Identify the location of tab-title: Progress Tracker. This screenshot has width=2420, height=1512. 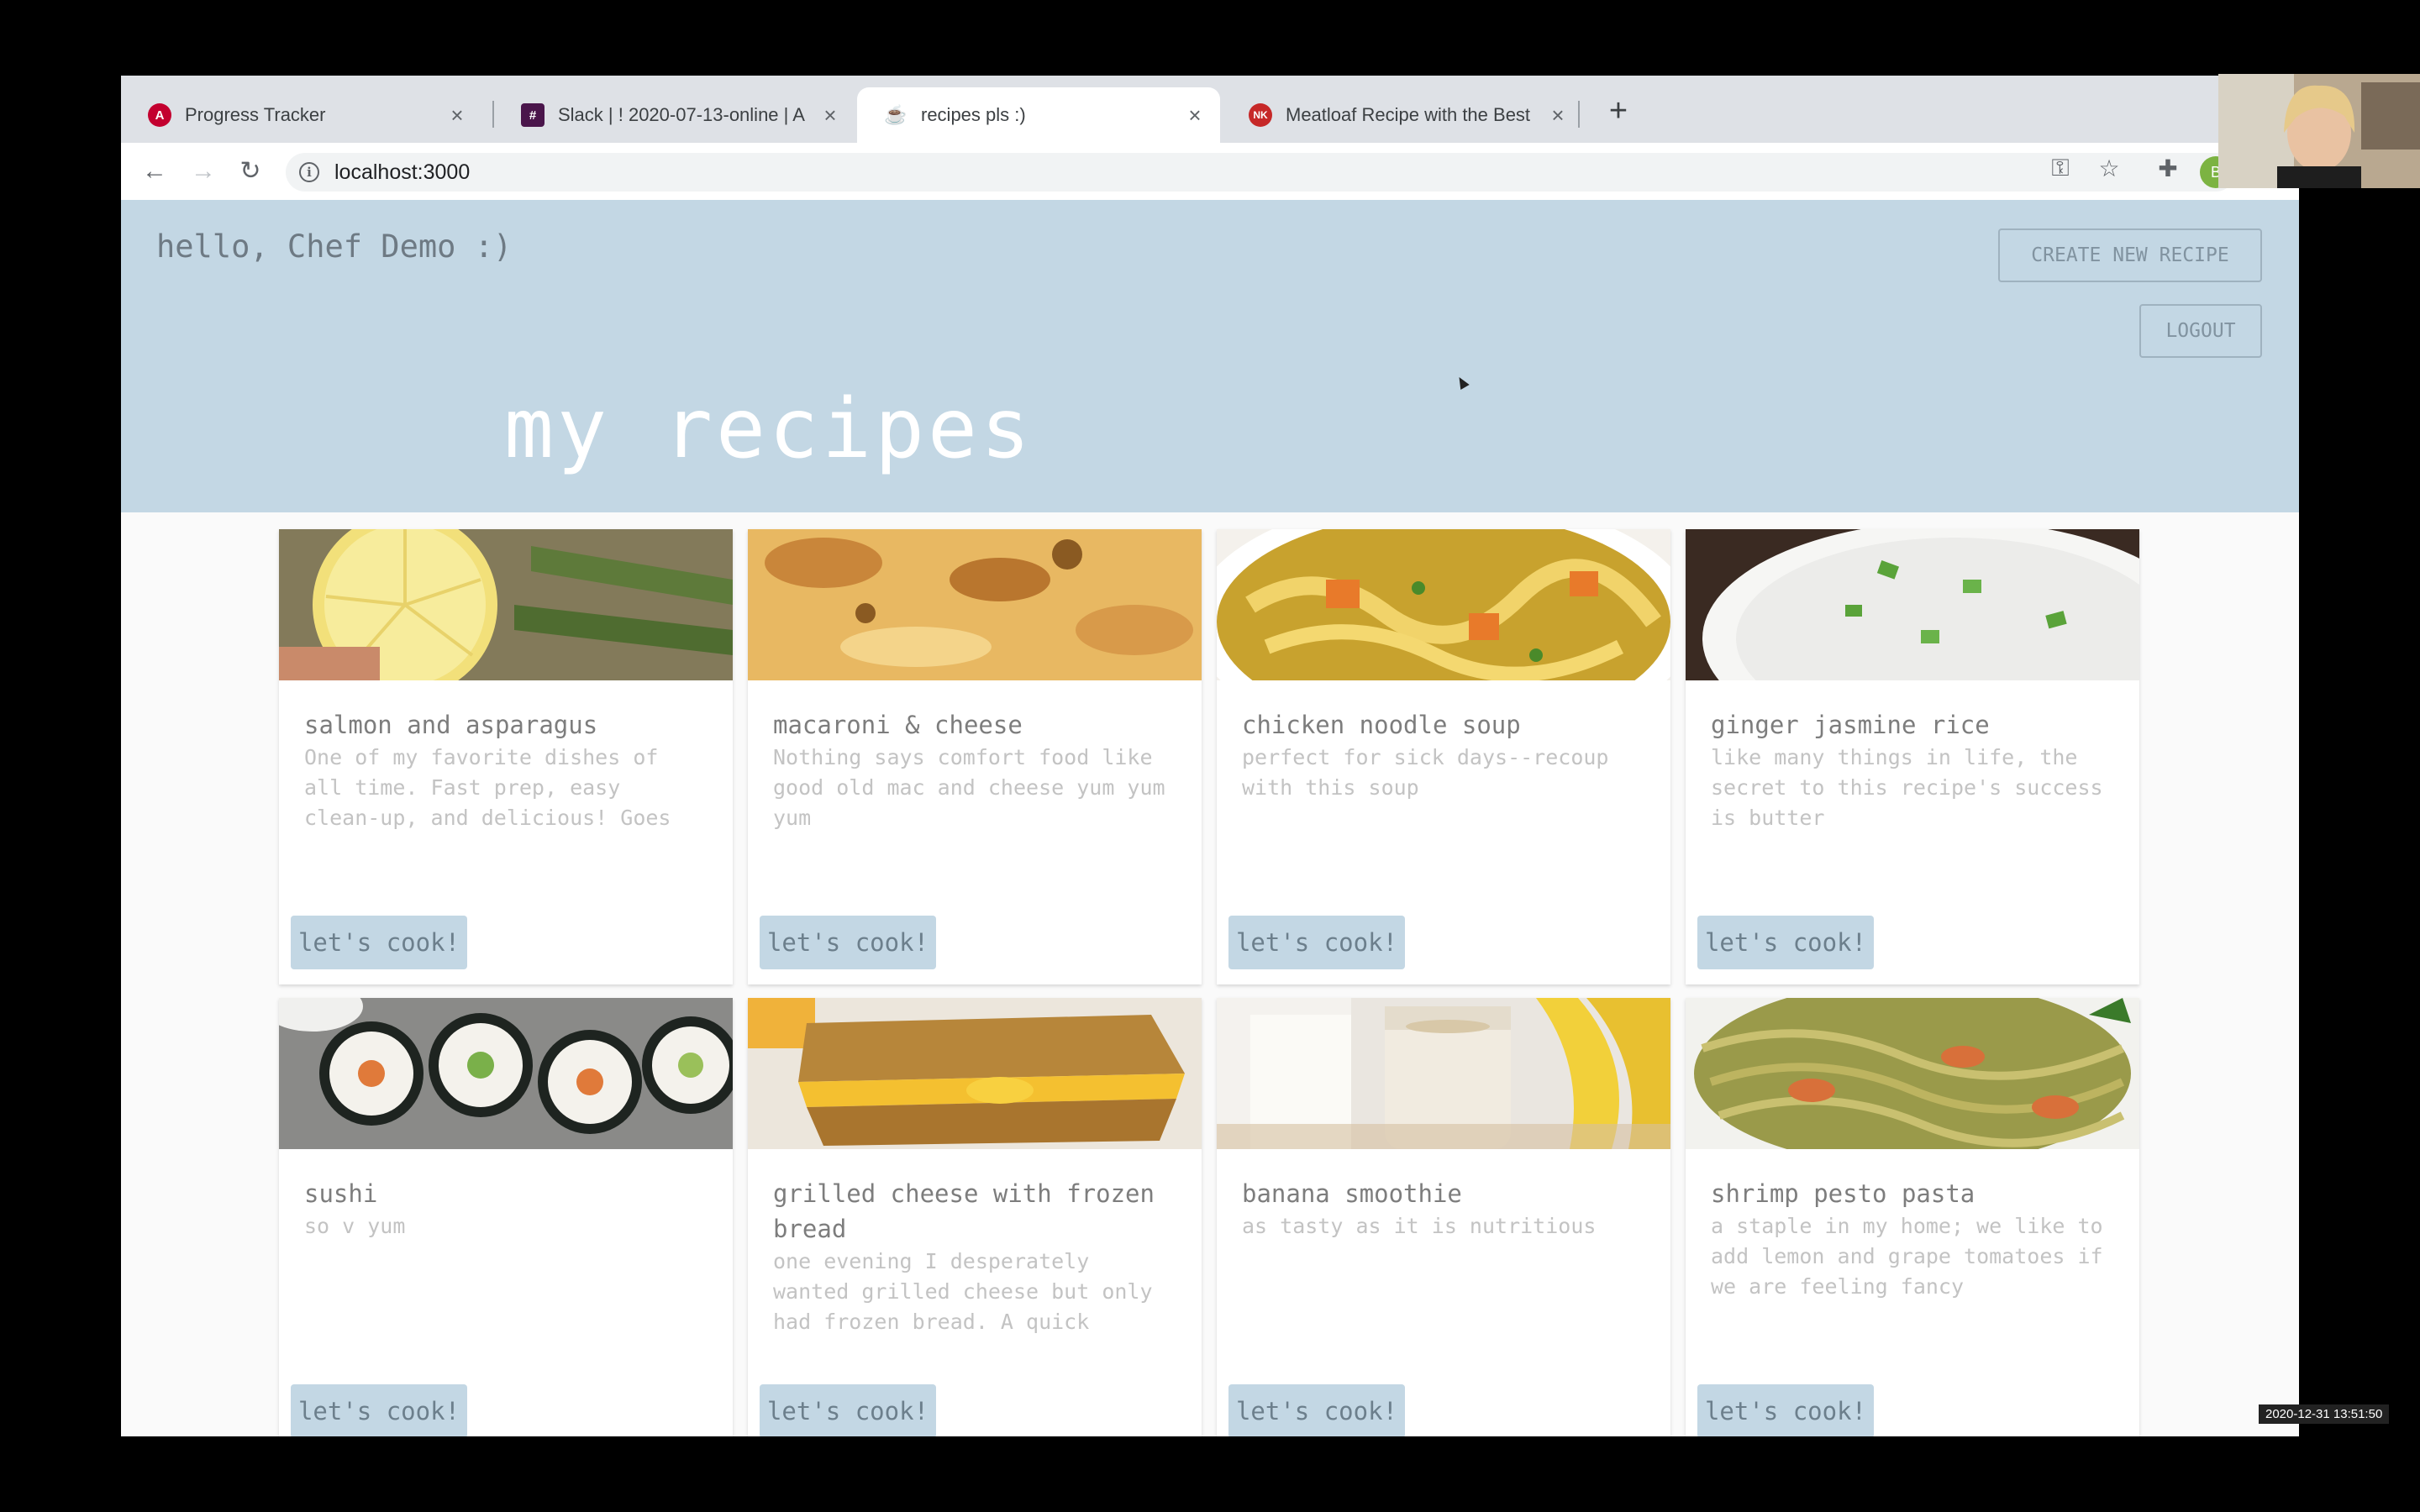
(255, 114).